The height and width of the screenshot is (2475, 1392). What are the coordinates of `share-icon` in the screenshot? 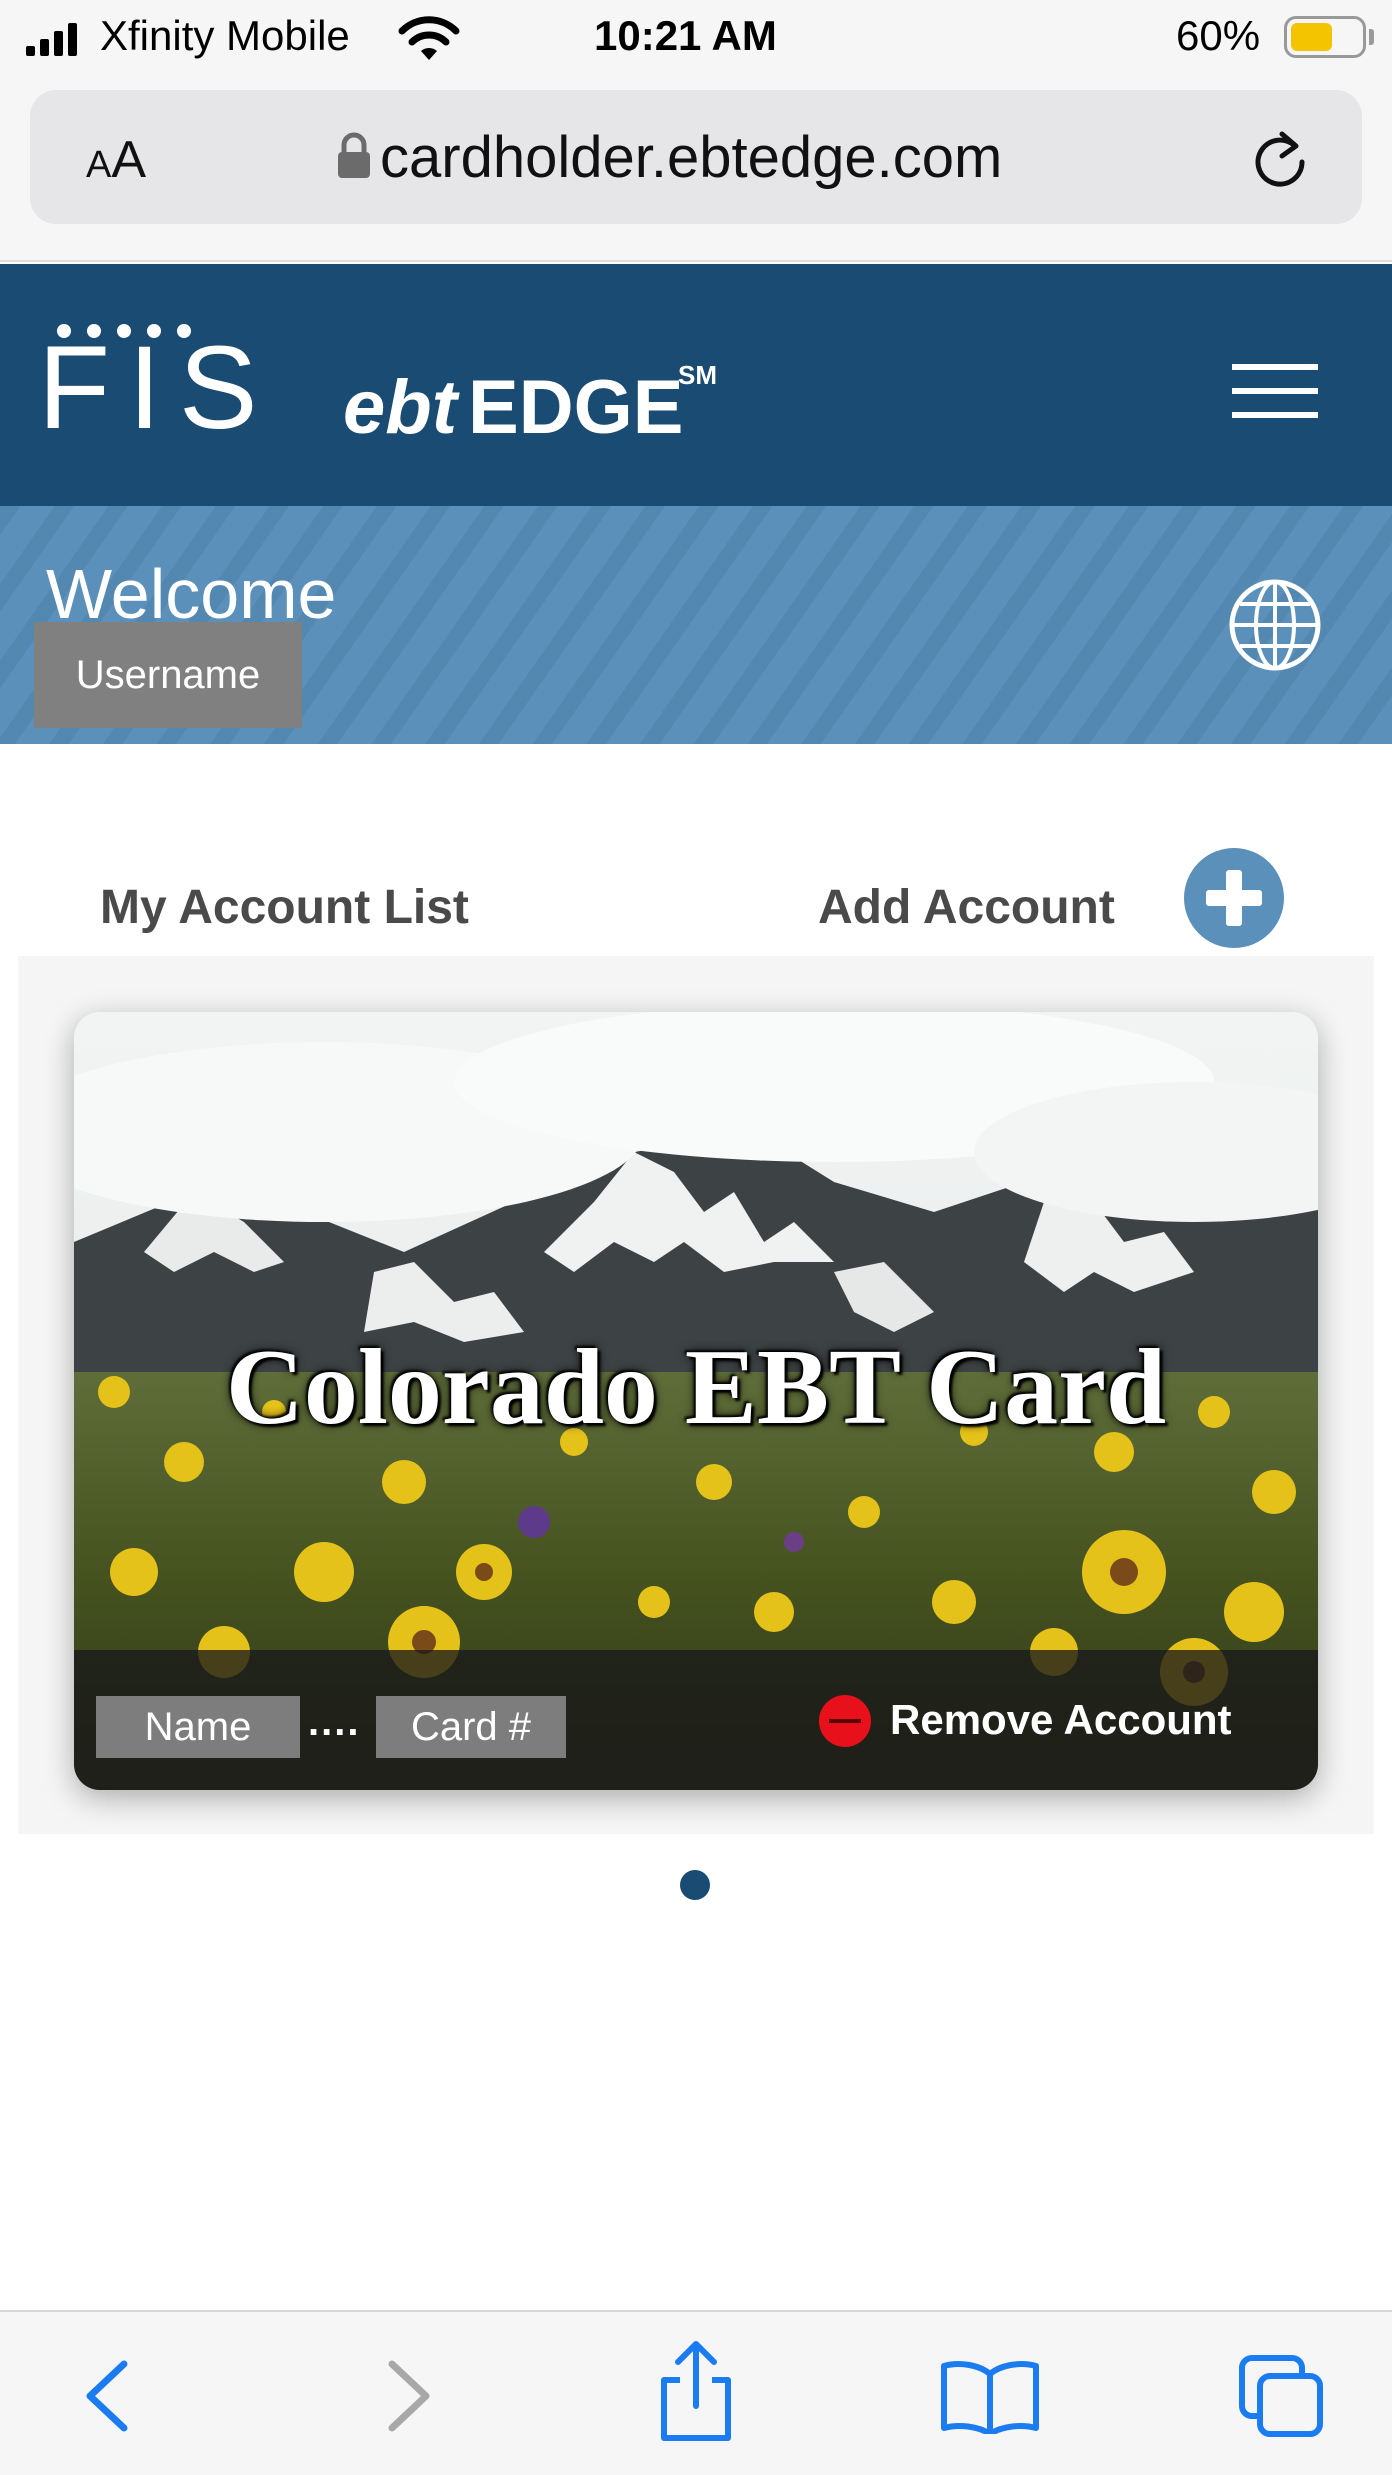 It's located at (696, 2392).